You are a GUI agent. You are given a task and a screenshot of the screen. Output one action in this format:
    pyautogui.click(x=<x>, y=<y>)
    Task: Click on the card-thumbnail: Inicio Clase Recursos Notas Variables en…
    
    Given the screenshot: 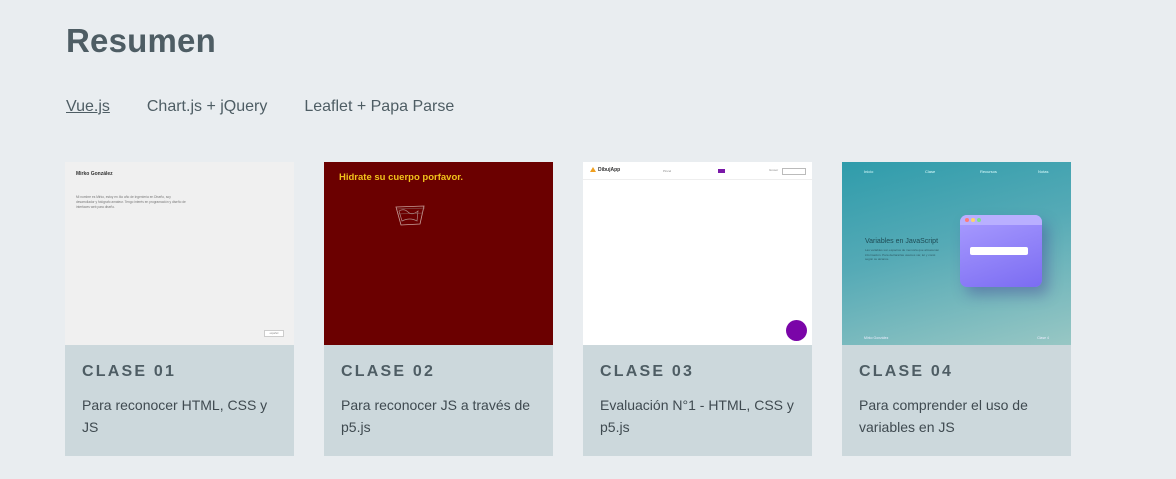 What is the action you would take?
    pyautogui.click(x=956, y=253)
    